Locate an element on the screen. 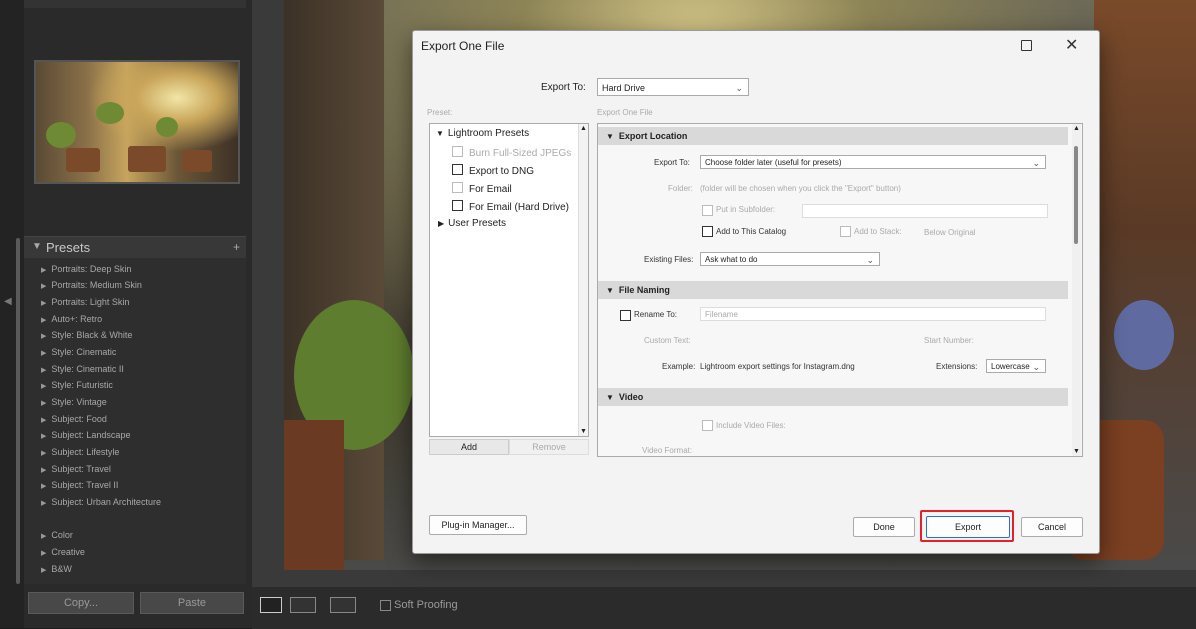  presets-panel-header: ▼ Presets + is located at coordinates (135, 247).